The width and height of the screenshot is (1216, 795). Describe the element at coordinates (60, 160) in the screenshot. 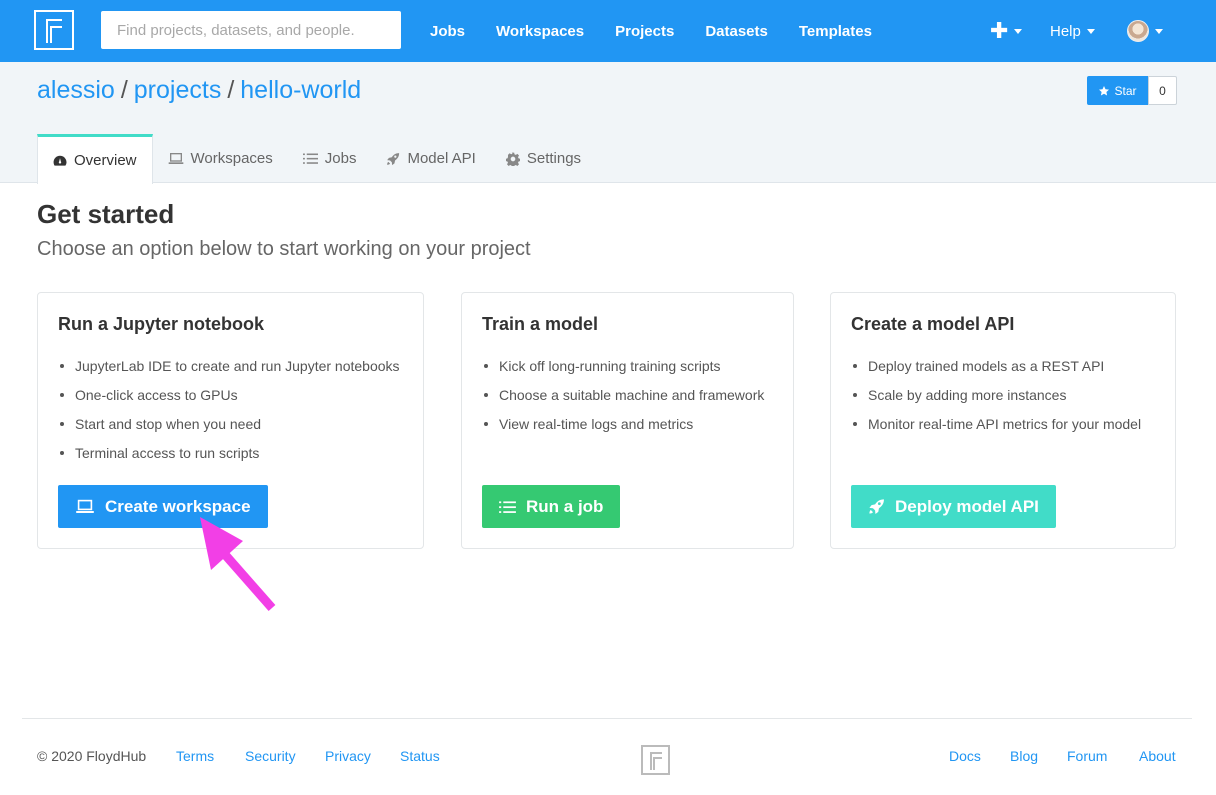

I see `dashboard-icon` at that location.